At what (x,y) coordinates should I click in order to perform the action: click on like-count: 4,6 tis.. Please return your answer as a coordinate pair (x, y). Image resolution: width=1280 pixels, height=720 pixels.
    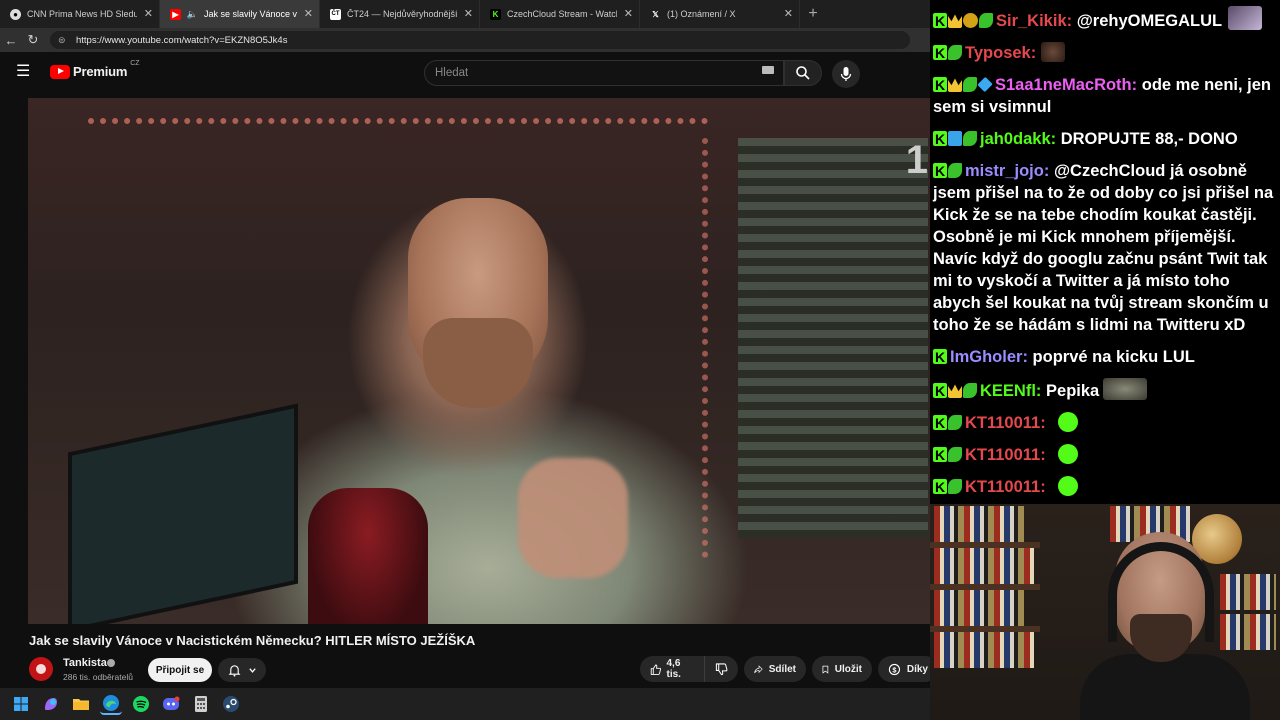
    Looking at the image, I should click on (673, 669).